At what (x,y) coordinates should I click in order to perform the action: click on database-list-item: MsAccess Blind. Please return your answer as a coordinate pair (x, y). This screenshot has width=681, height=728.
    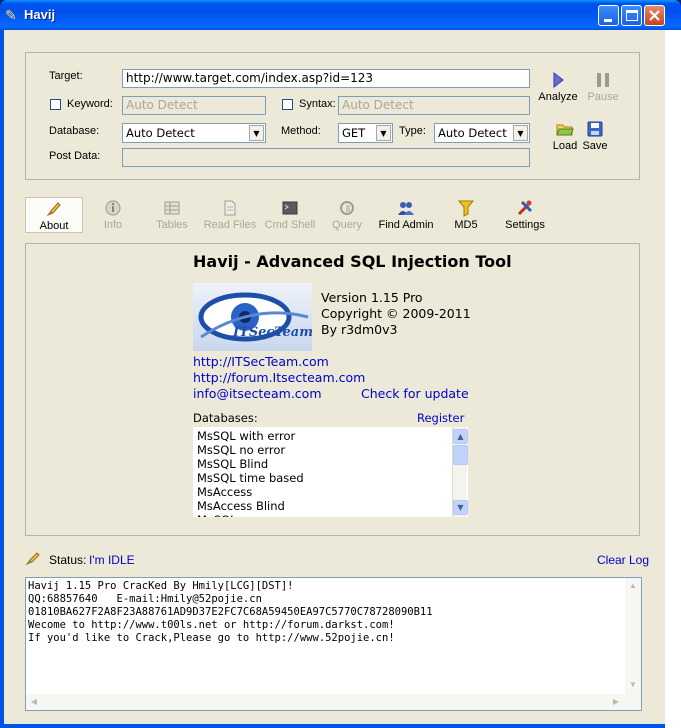
    Looking at the image, I should click on (332, 506).